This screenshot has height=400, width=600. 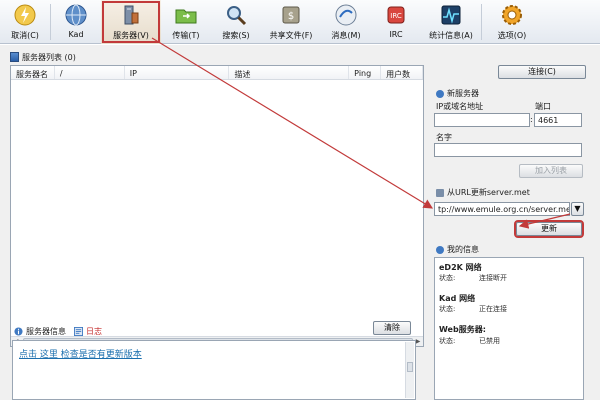 I want to click on info-status-row: 状态: 连接断开, so click(x=473, y=278).